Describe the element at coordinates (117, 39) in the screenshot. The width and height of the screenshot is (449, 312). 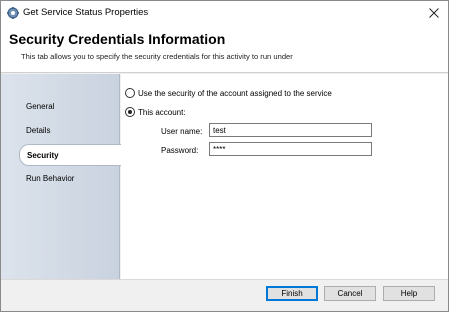
I see `page-title: Security Credentials Information` at that location.